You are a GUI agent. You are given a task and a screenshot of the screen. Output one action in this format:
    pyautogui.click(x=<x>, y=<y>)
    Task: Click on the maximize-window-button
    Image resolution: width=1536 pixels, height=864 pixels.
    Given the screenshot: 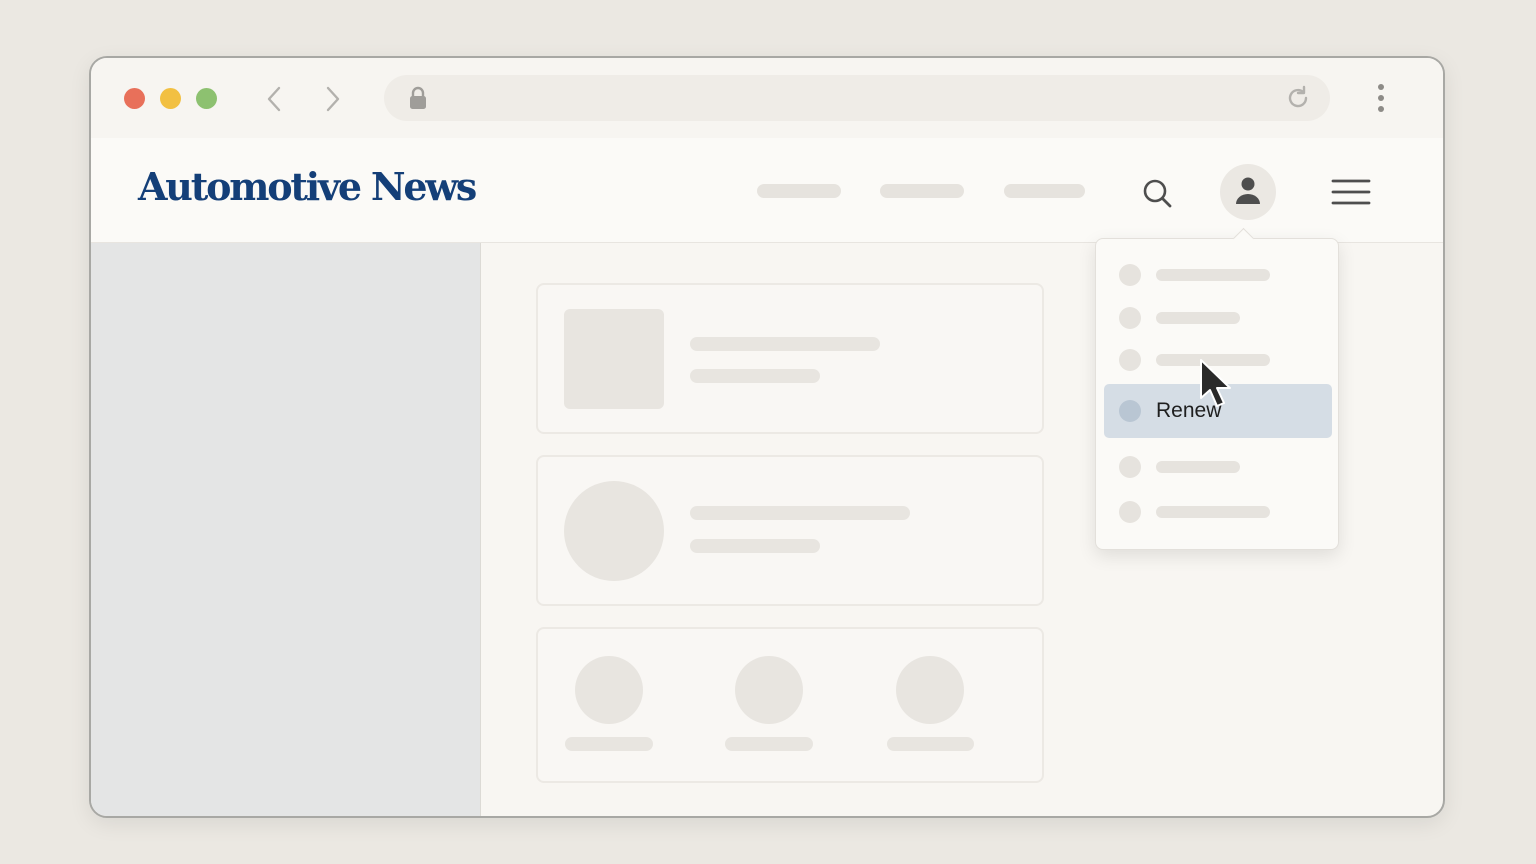 What is the action you would take?
    pyautogui.click(x=206, y=98)
    